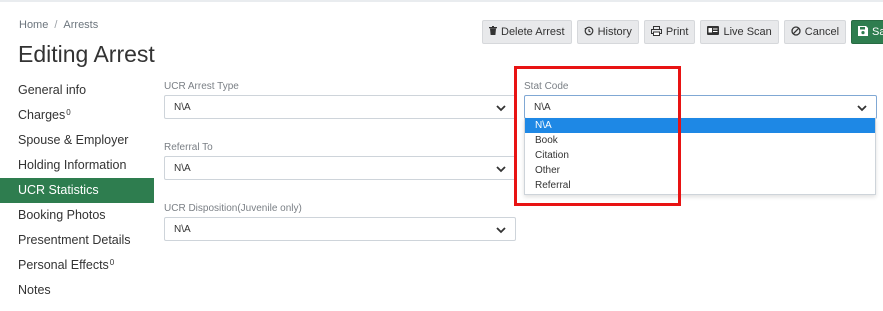  Describe the element at coordinates (700, 125) in the screenshot. I see `stat-code-option: N\A` at that location.